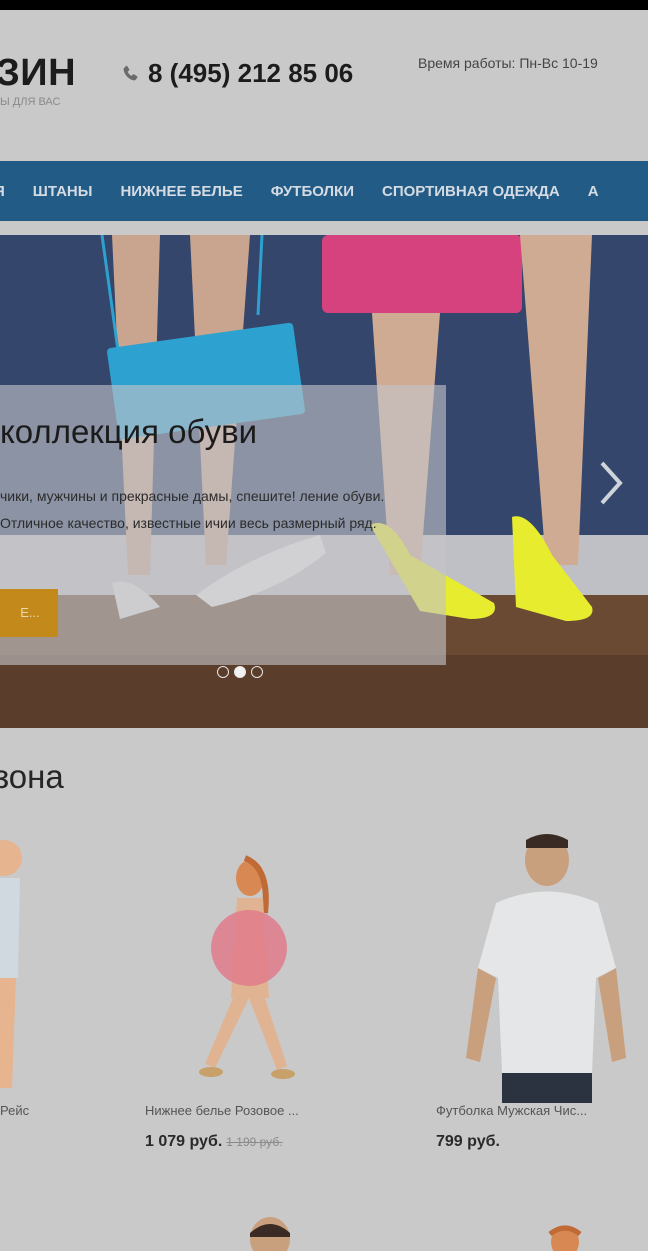 The width and height of the screenshot is (648, 1251). I want to click on price-current: 799 руб., so click(468, 1141).